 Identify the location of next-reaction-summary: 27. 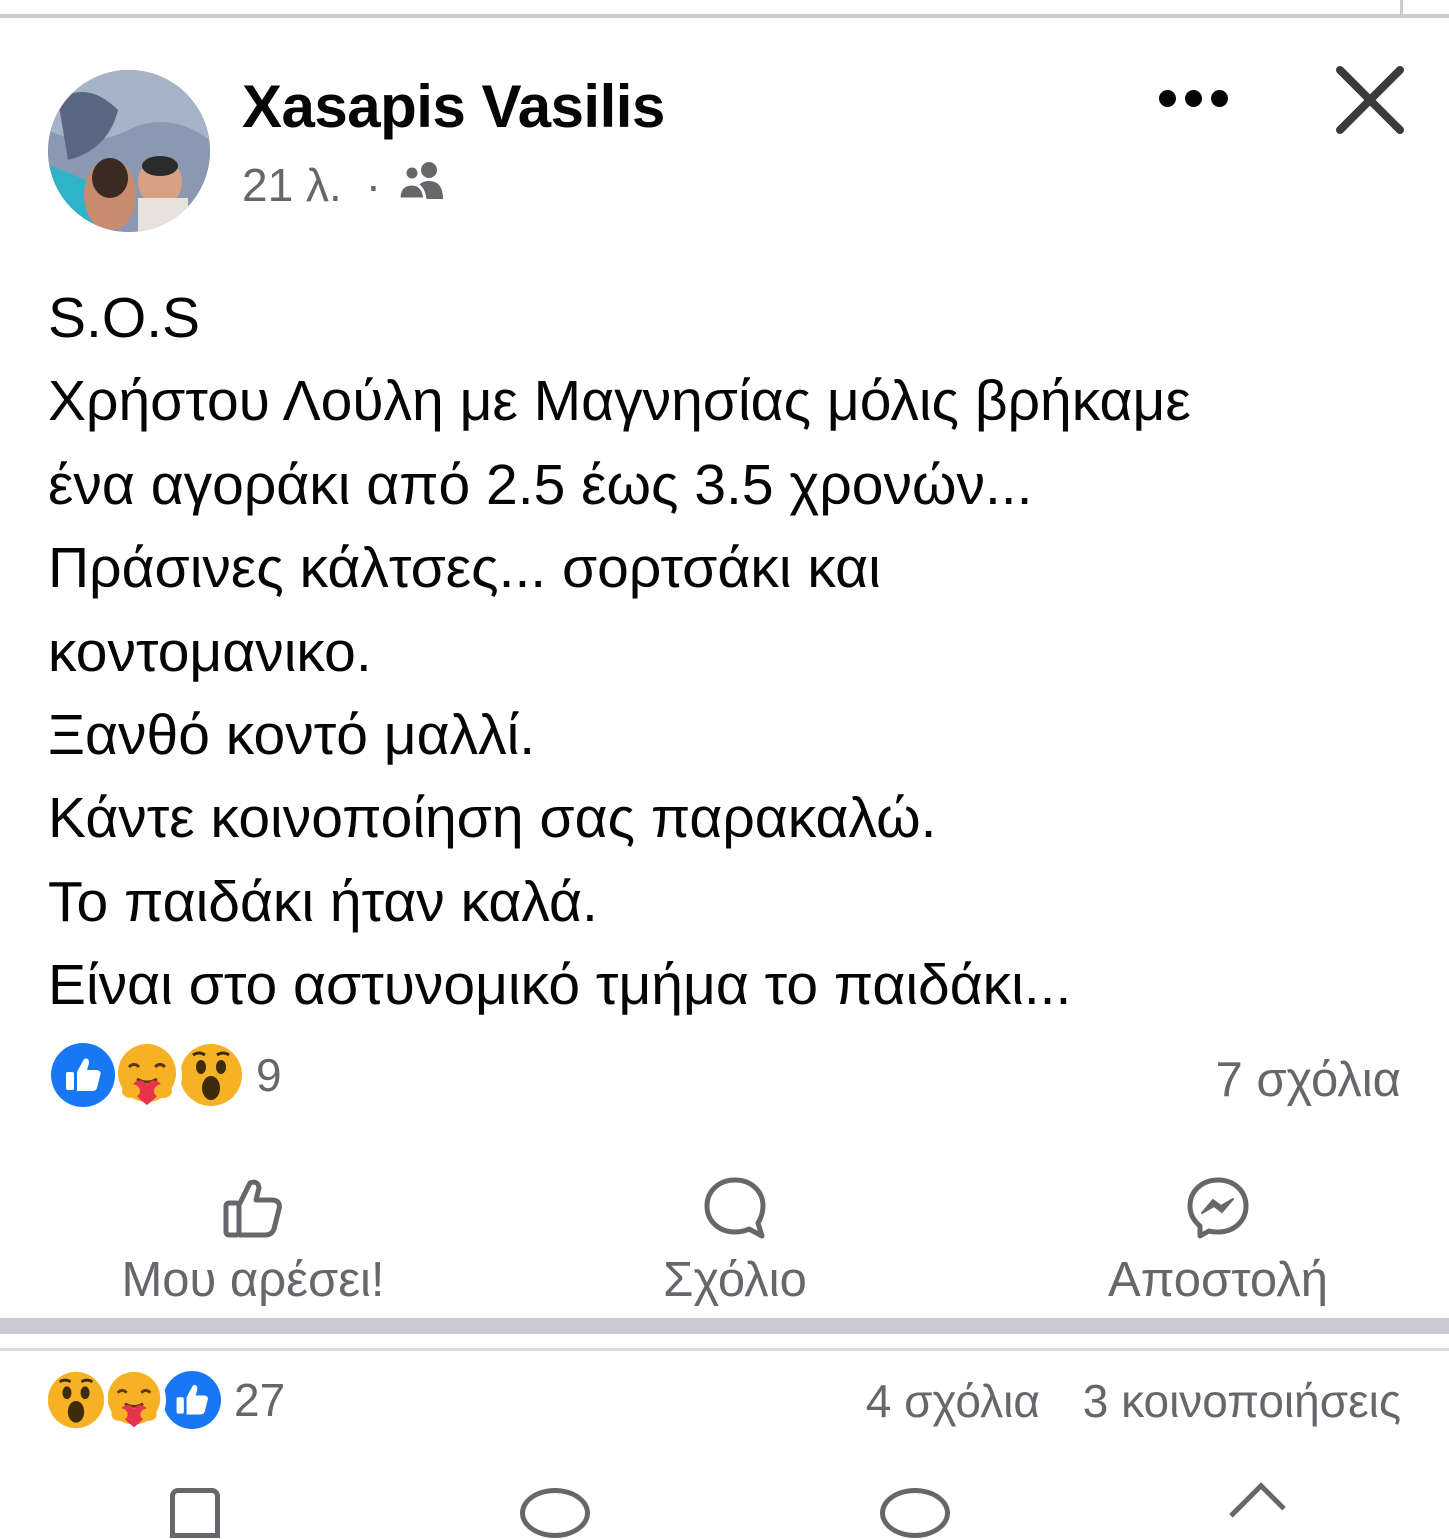
(164, 1400).